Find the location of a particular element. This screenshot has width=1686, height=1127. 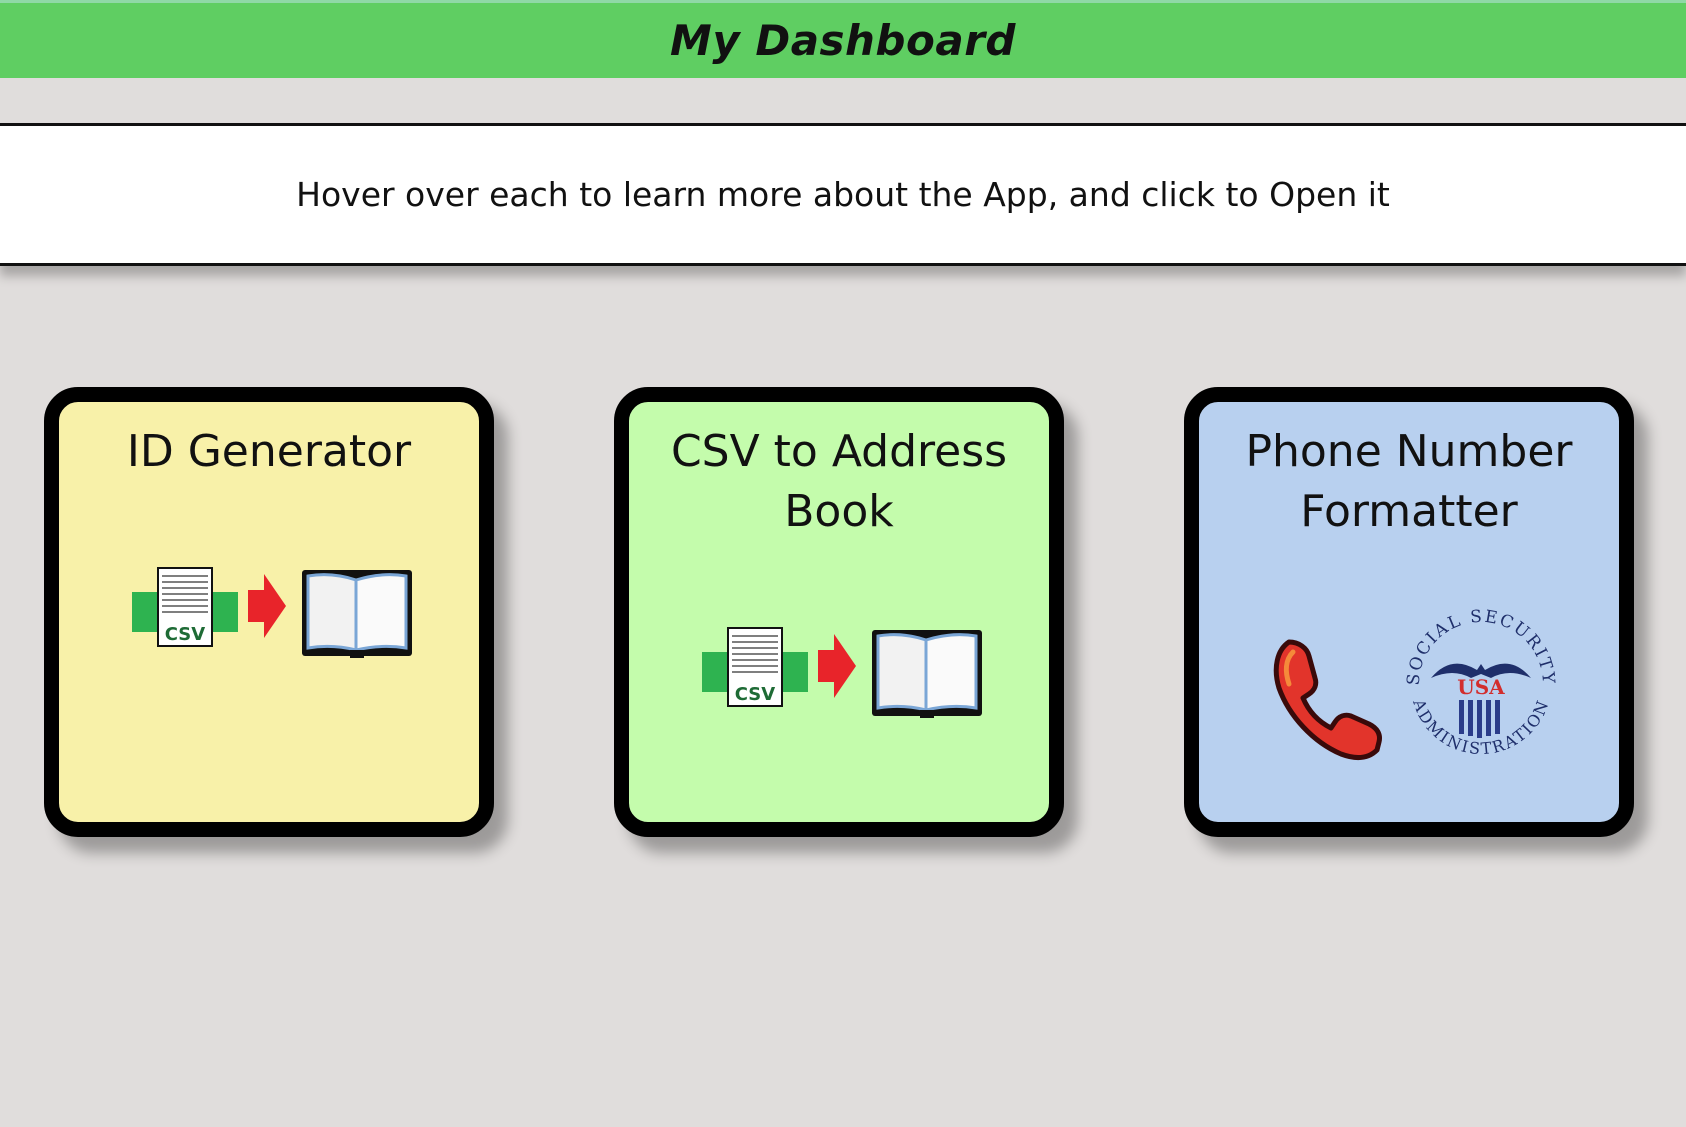

card-icon-group: SOCIAL SECURITY ADMINISTRATION USA is located at coordinates (1409, 687).